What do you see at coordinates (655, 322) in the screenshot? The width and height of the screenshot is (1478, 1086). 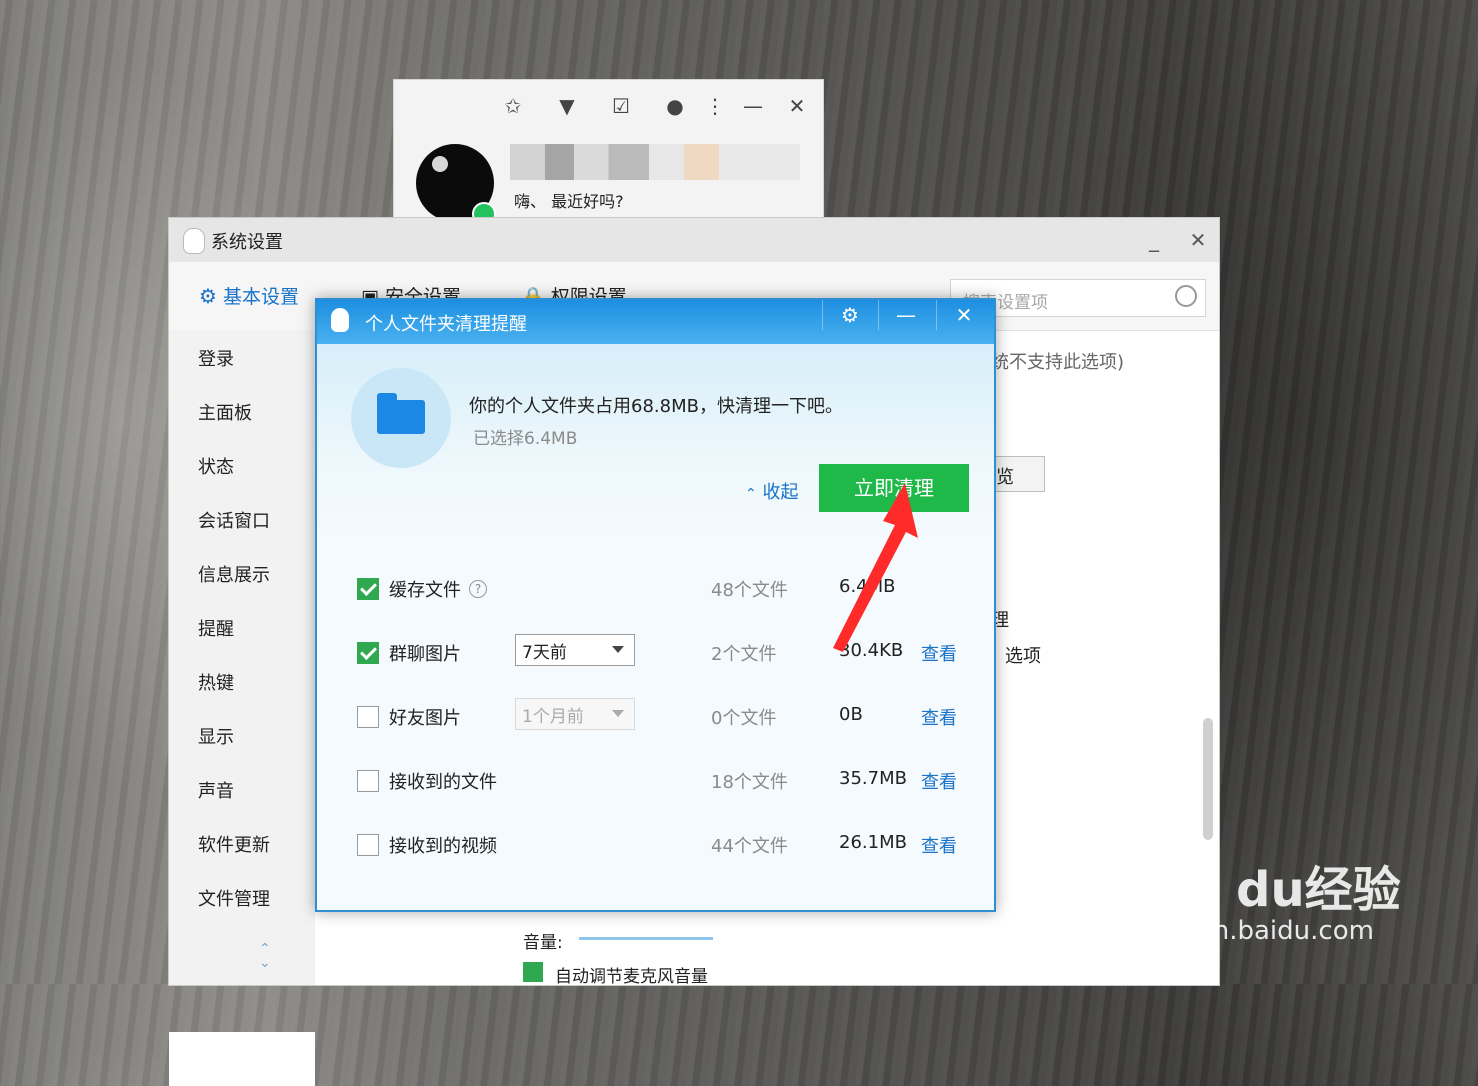 I see `dialog-titlebar: 个人文件夹清理提醒 ⚙ — ✕` at bounding box center [655, 322].